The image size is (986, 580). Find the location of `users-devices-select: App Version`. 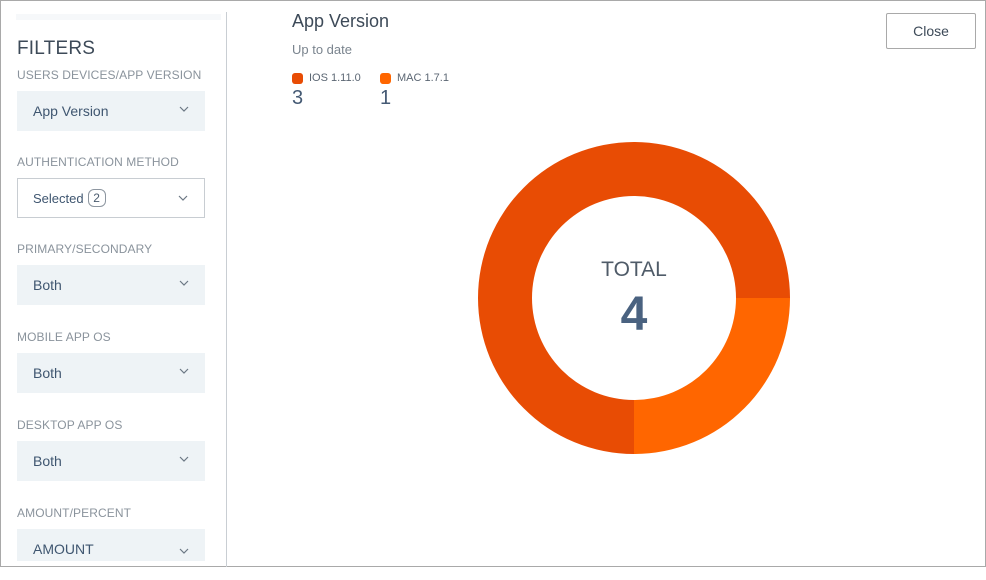

users-devices-select: App Version is located at coordinates (111, 111).